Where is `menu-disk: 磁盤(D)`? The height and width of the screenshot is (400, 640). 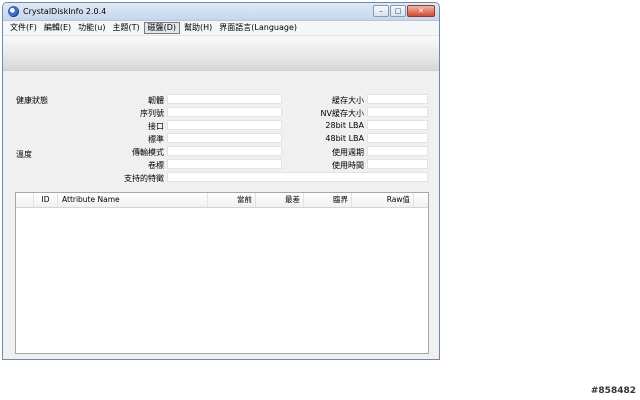
menu-disk: 磁盤(D) is located at coordinates (161, 28).